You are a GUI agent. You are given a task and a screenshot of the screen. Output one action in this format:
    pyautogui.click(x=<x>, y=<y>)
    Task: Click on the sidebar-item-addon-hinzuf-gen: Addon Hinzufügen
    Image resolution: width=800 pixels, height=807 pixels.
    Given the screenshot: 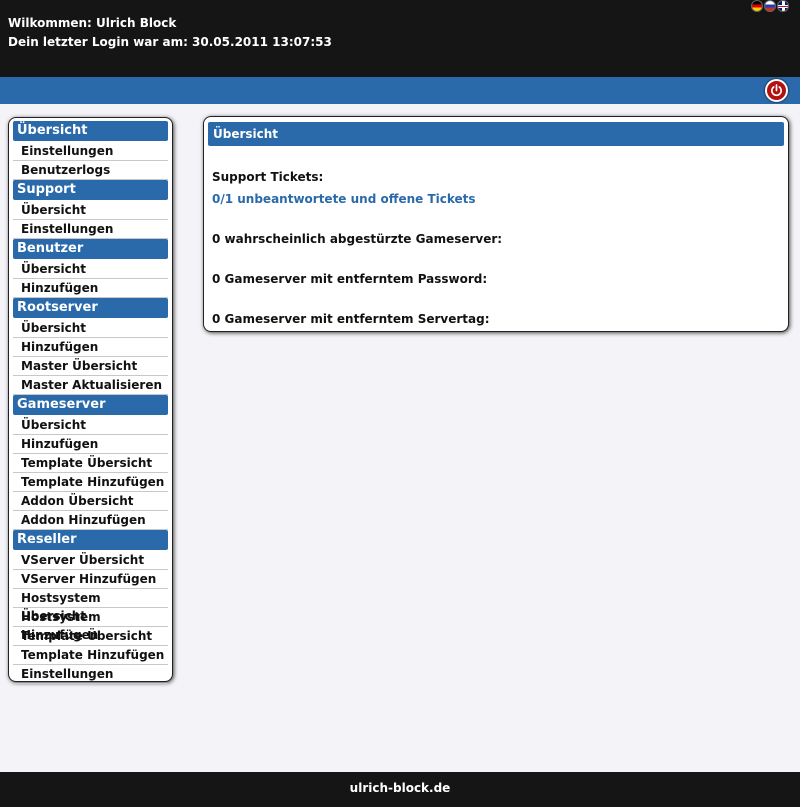 What is the action you would take?
    pyautogui.click(x=90, y=520)
    